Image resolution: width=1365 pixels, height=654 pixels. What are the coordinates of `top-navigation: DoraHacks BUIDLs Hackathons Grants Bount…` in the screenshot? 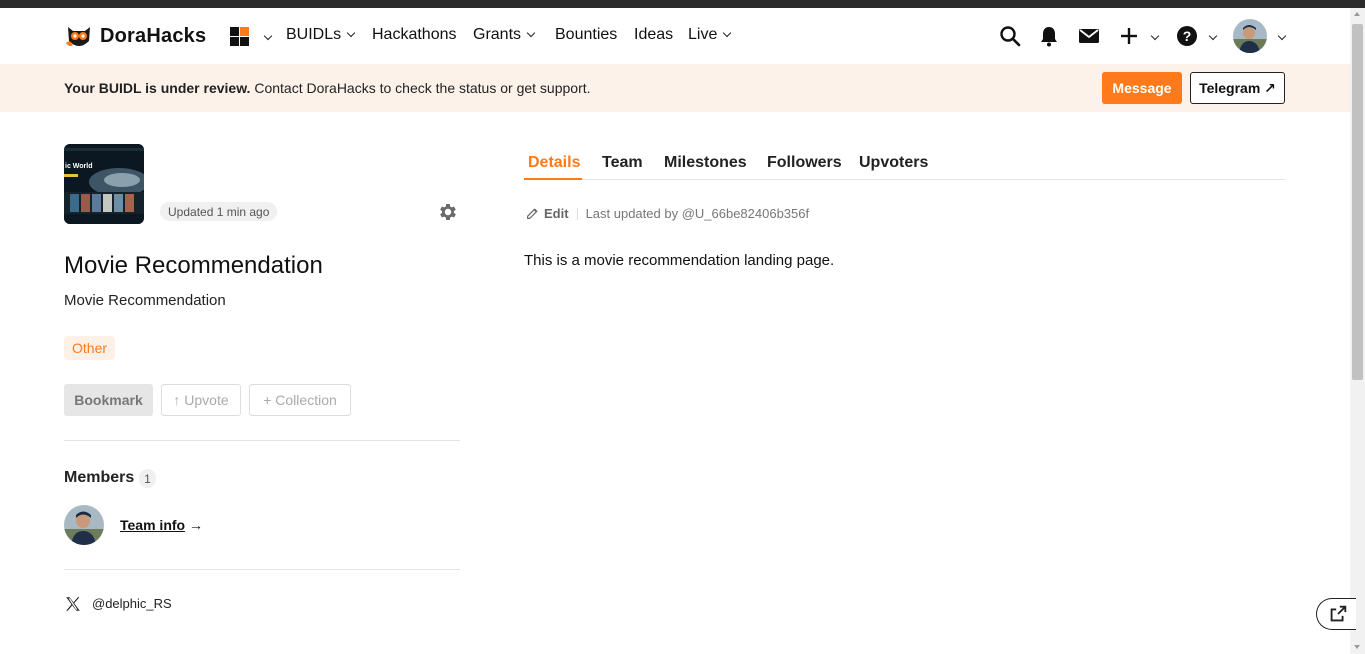 It's located at (675, 36).